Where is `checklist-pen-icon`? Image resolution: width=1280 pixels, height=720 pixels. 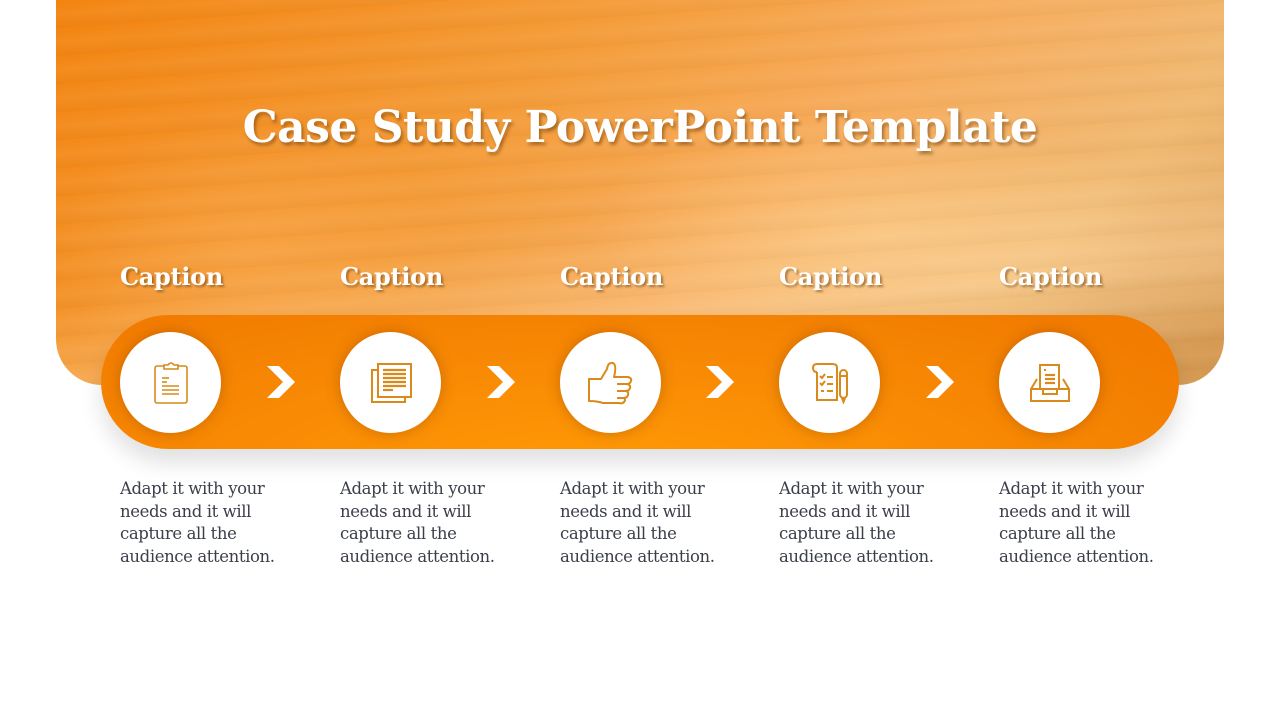
checklist-pen-icon is located at coordinates (829, 383).